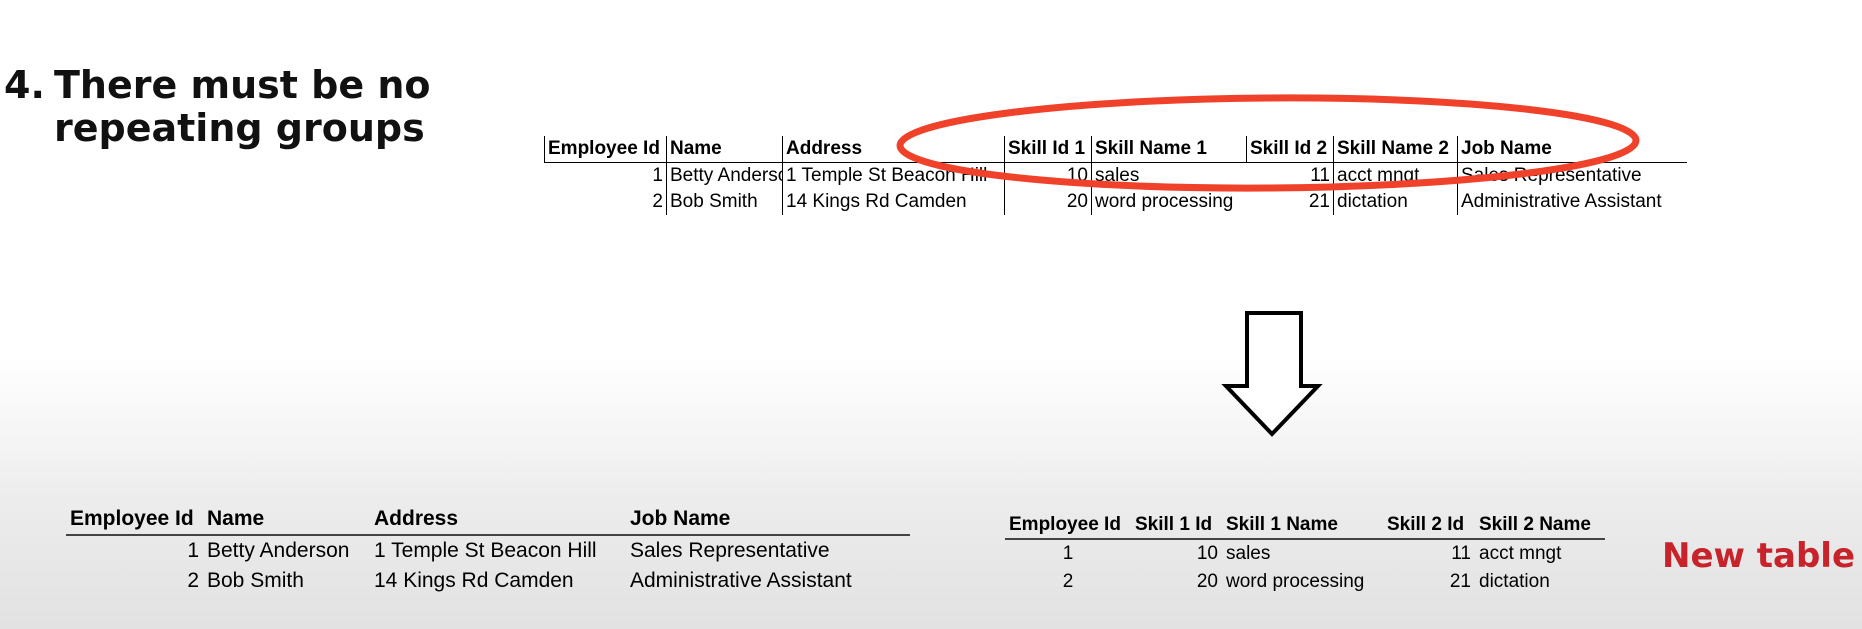 This screenshot has width=1862, height=629. What do you see at coordinates (239, 128) in the screenshot?
I see `heading-line-2: repeating groups` at bounding box center [239, 128].